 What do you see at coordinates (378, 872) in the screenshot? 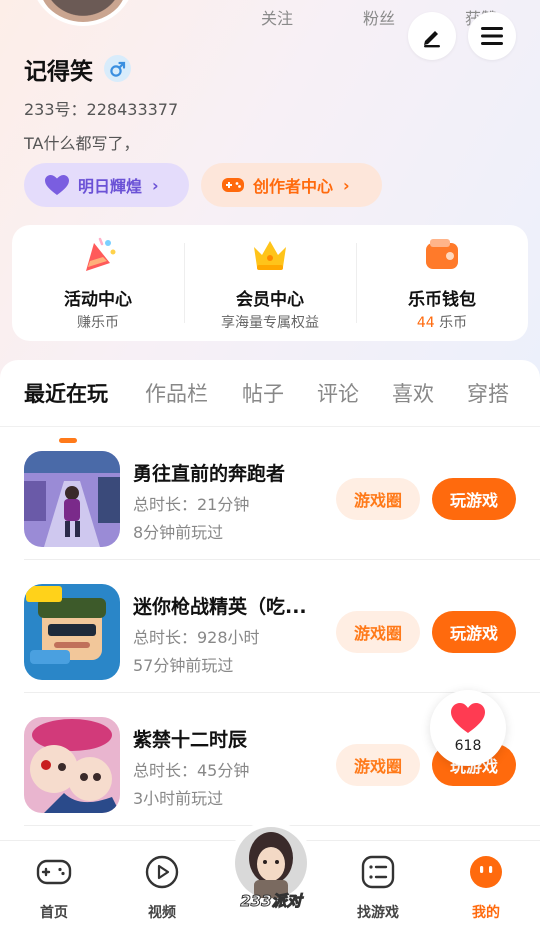
I see `list-icon` at bounding box center [378, 872].